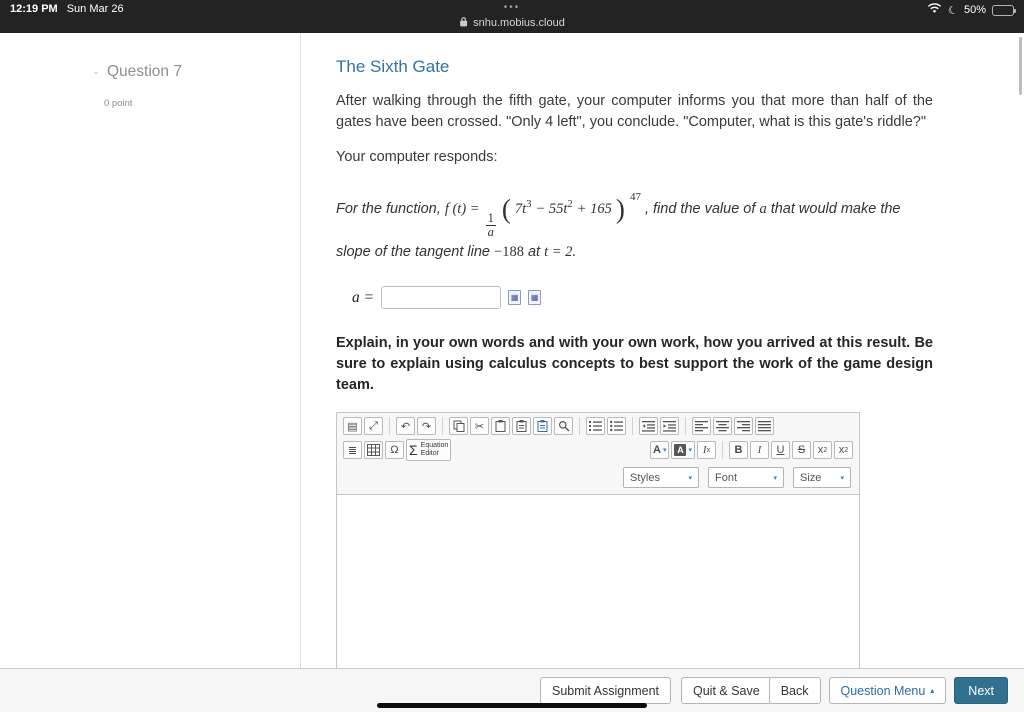  I want to click on background-color-button: A ▾, so click(683, 450).